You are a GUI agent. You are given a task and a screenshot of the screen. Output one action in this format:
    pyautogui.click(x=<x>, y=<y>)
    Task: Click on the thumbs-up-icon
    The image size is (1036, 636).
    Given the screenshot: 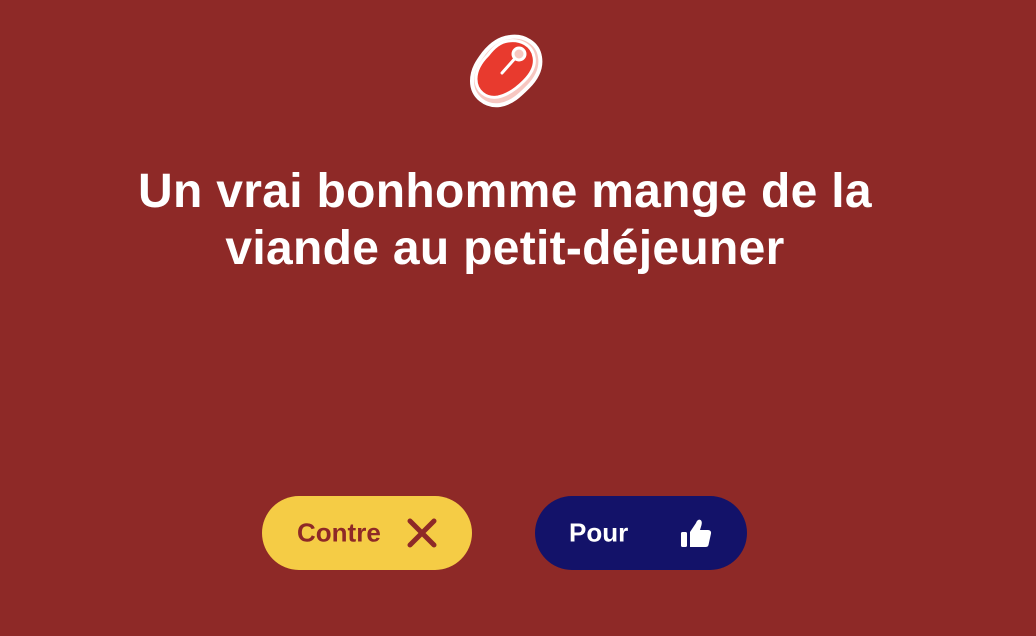 What is the action you would take?
    pyautogui.click(x=696, y=533)
    